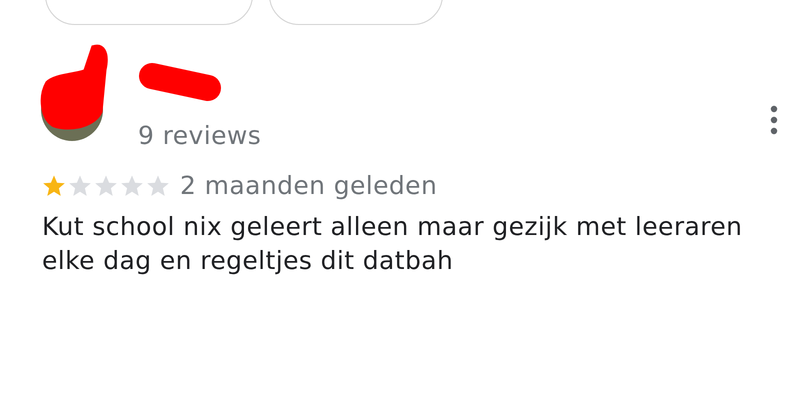 This screenshot has height=420, width=800. Describe the element at coordinates (200, 135) in the screenshot. I see `review-count: 9 reviews` at that location.